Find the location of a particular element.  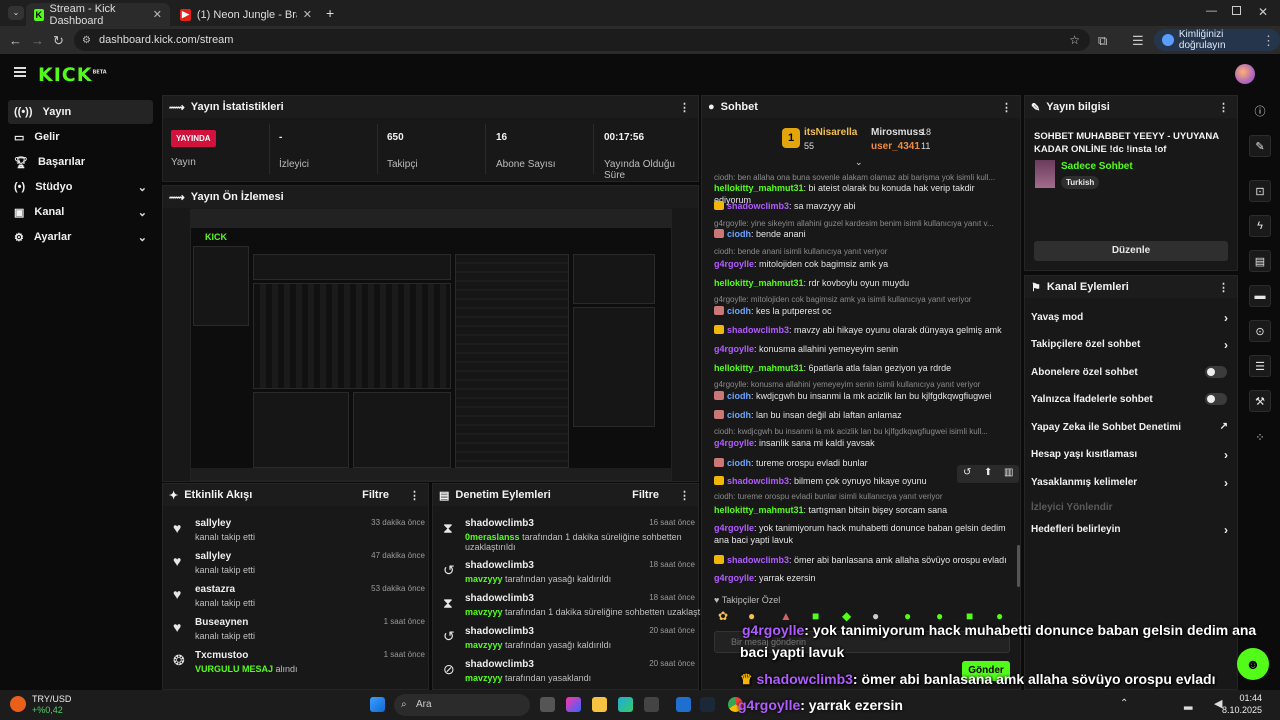

market-widget: TRY/USD +%0,42 is located at coordinates (50, 705).